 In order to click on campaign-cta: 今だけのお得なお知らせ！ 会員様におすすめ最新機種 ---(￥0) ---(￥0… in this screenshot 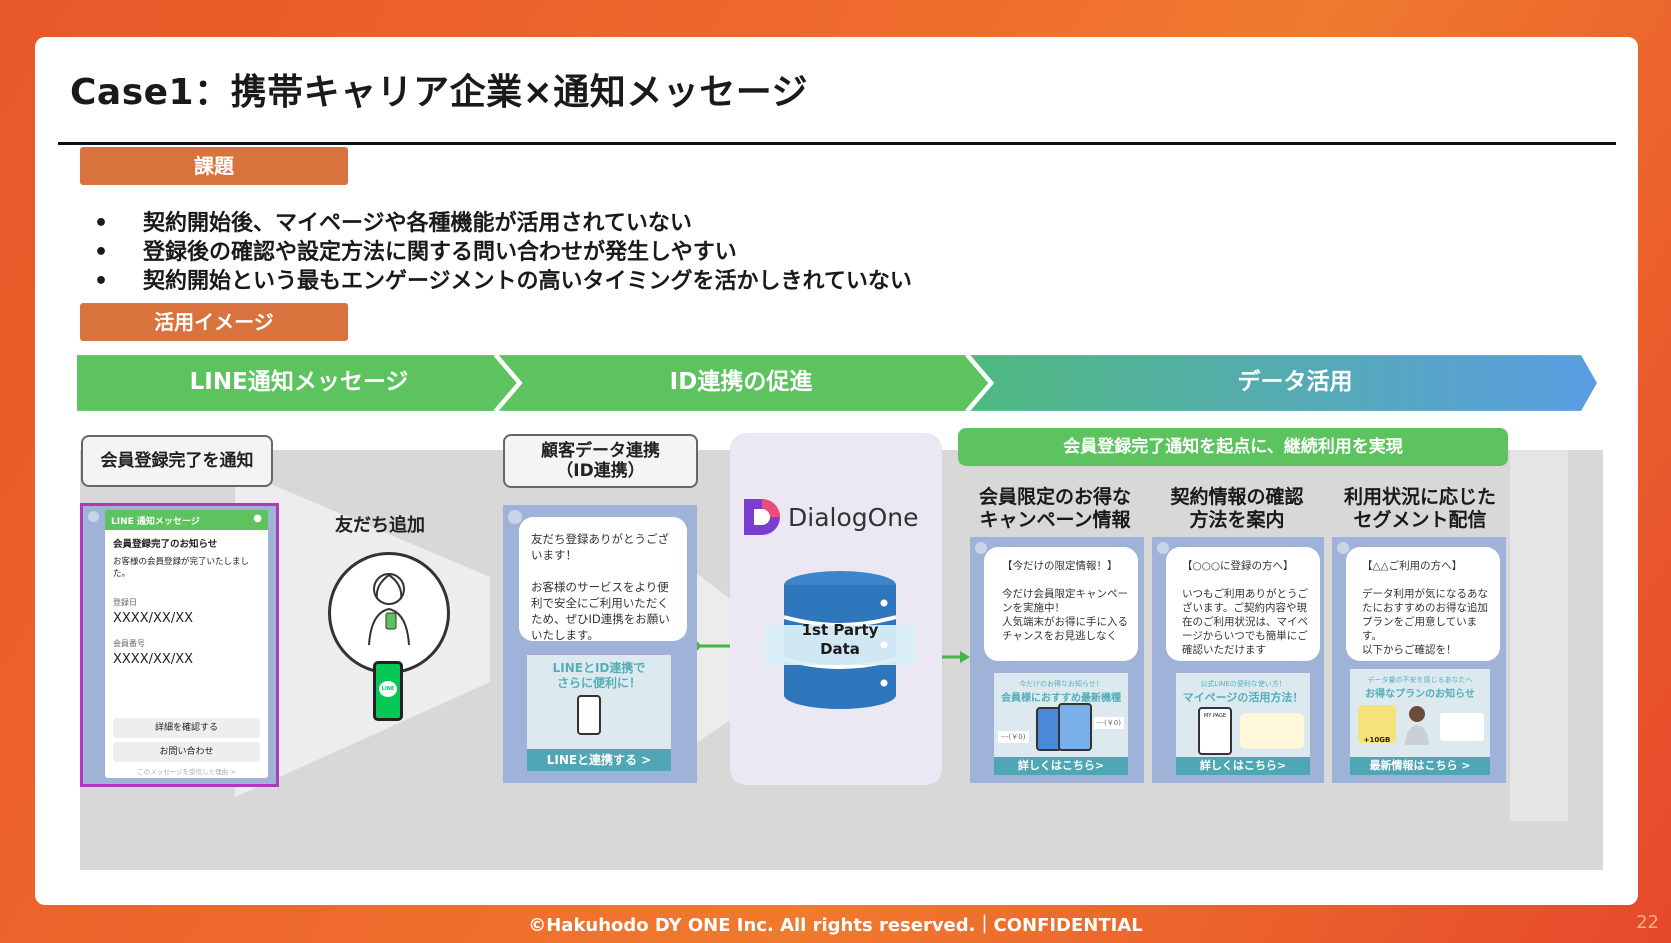, I will do `click(1061, 724)`.